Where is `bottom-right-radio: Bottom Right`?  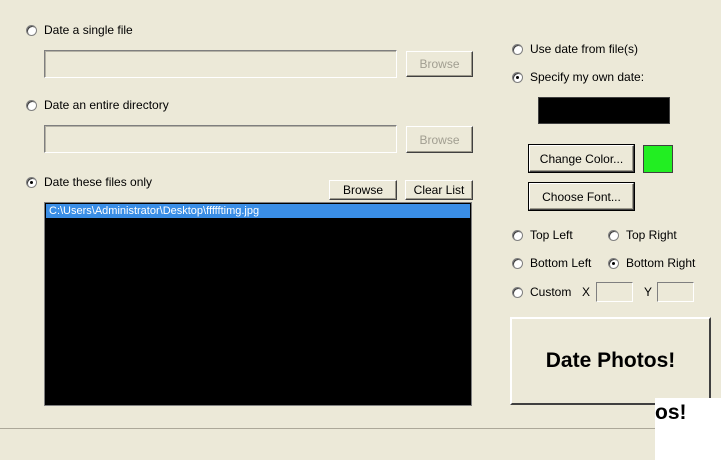 bottom-right-radio: Bottom Right is located at coordinates (651, 263).